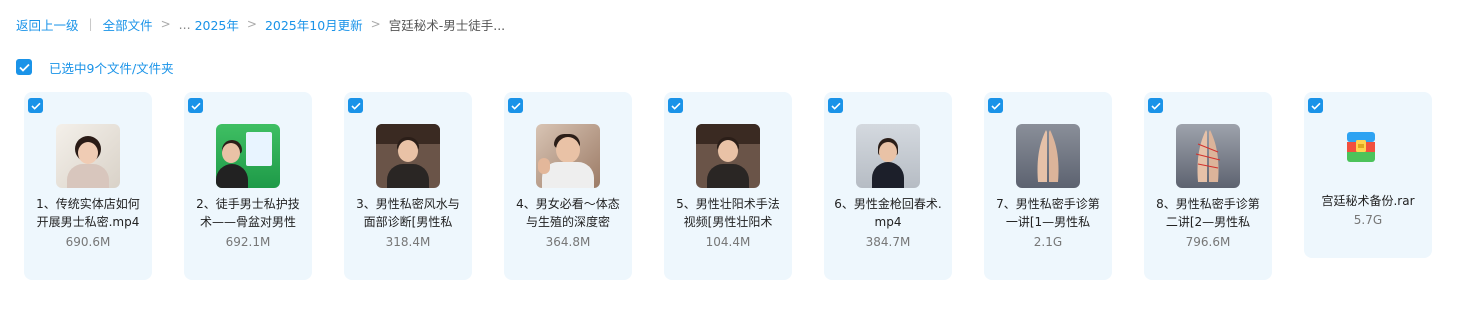 The height and width of the screenshot is (318, 1474). I want to click on file-card: 7、男性私密手诊第一讲[1—男性私 2.1G, so click(1048, 186).